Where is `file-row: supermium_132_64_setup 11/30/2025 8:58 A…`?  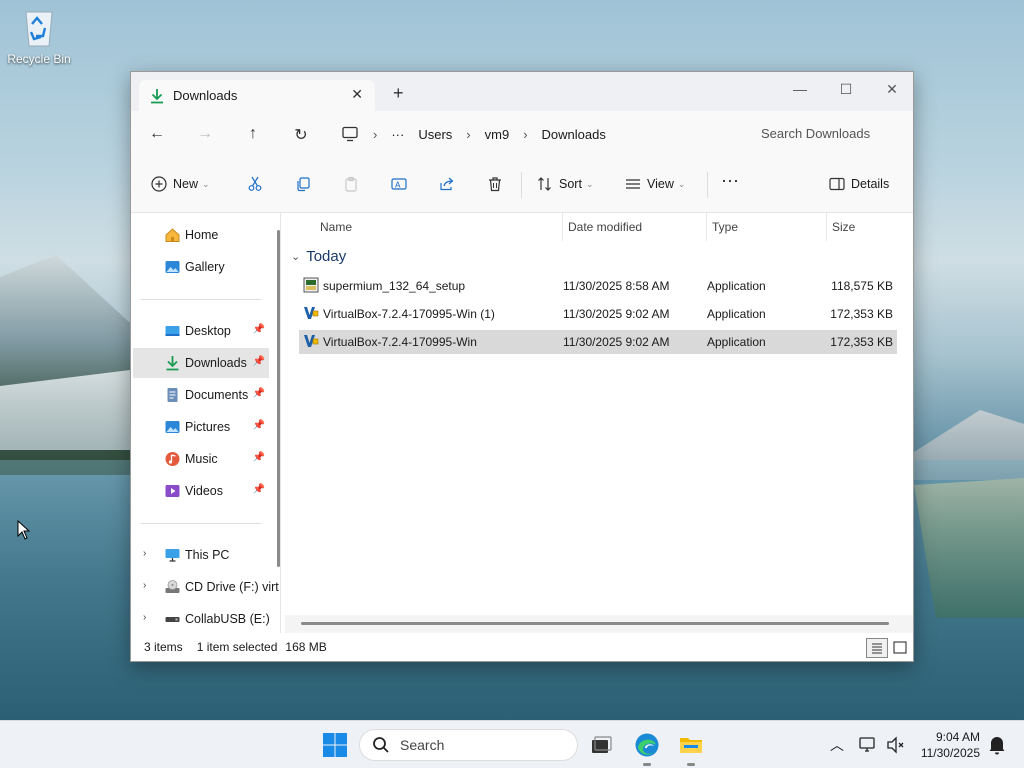
file-row: supermium_132_64_setup 11/30/2025 8:58 A… is located at coordinates (598, 286).